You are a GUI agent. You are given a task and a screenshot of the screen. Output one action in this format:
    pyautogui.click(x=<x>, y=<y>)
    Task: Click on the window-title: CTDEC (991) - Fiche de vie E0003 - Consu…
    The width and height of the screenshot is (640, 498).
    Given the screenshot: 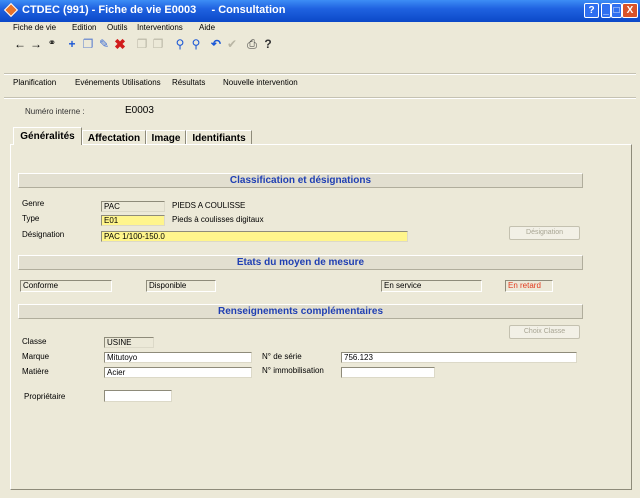 What is the action you would take?
    pyautogui.click(x=154, y=10)
    